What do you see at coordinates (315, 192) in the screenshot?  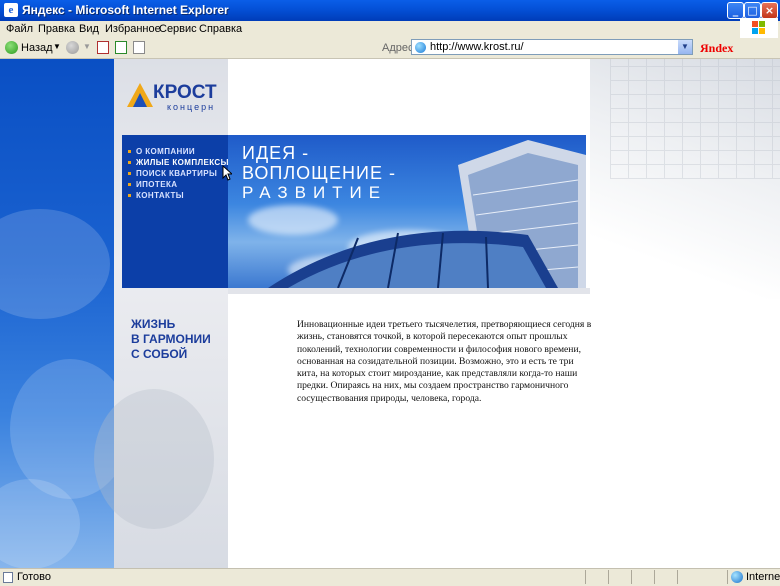 I see `slogan-line-3: РАЗВИТИЕ` at bounding box center [315, 192].